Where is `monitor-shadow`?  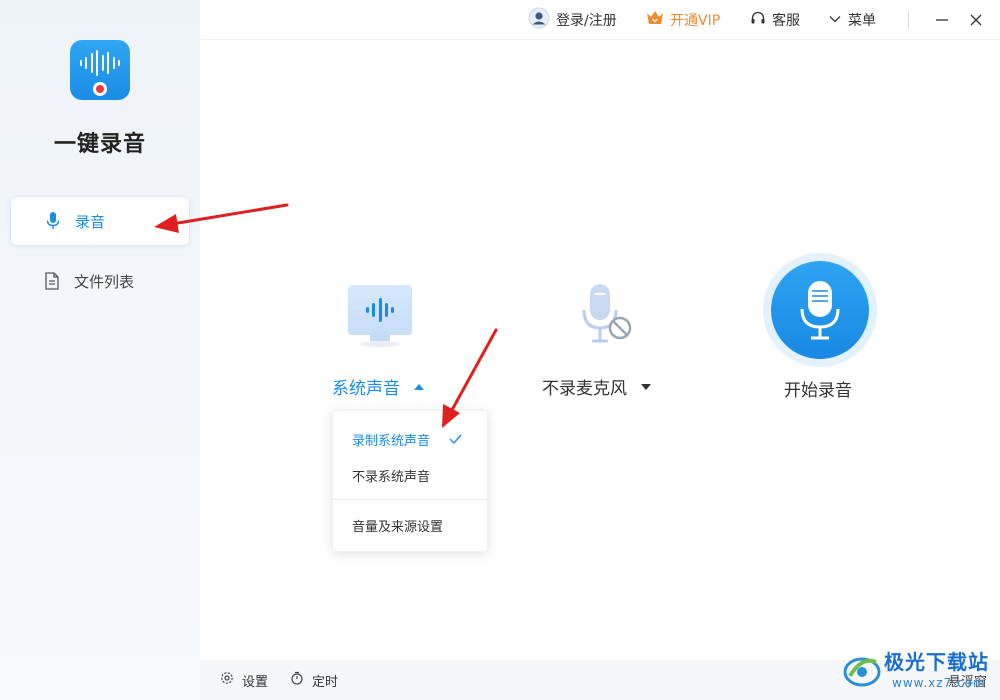
monitor-shadow is located at coordinates (380, 344).